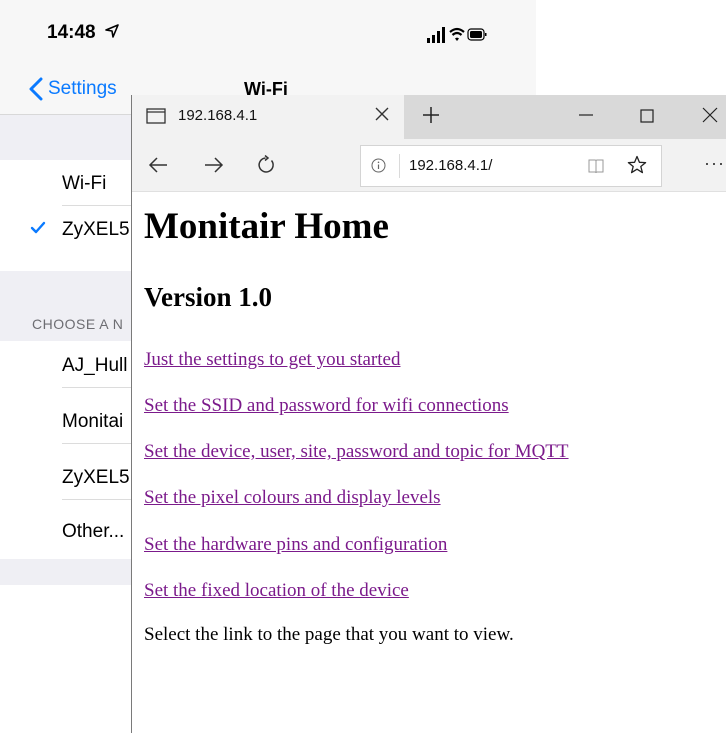  Describe the element at coordinates (38, 227) in the screenshot. I see `checkmark-icon` at that location.